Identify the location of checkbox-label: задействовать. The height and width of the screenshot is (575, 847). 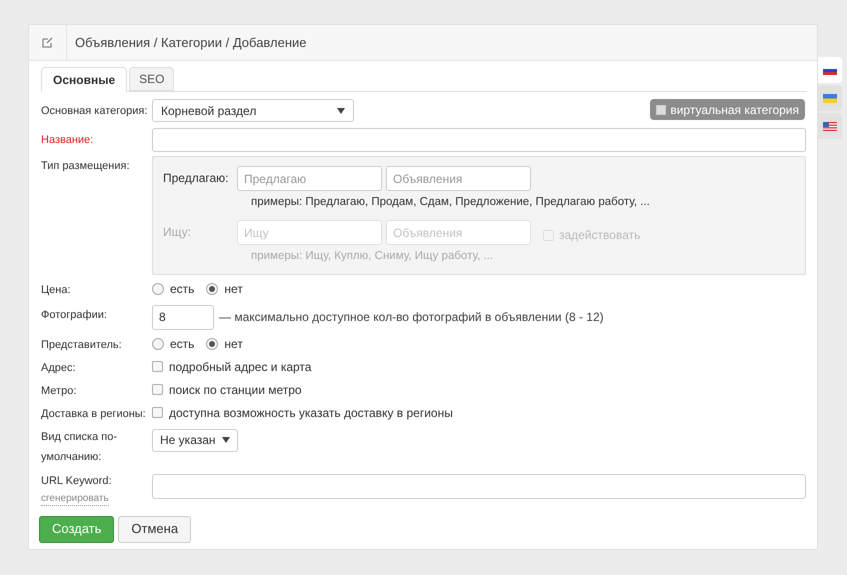
(599, 235).